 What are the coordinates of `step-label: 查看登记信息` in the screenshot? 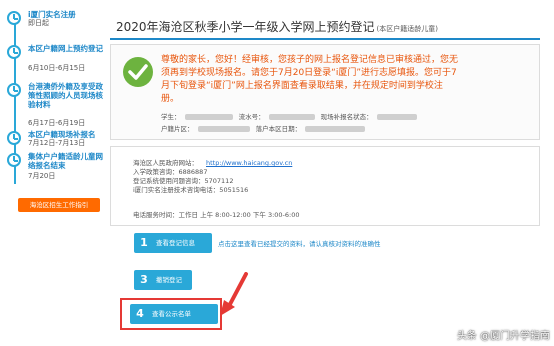 It's located at (175, 243).